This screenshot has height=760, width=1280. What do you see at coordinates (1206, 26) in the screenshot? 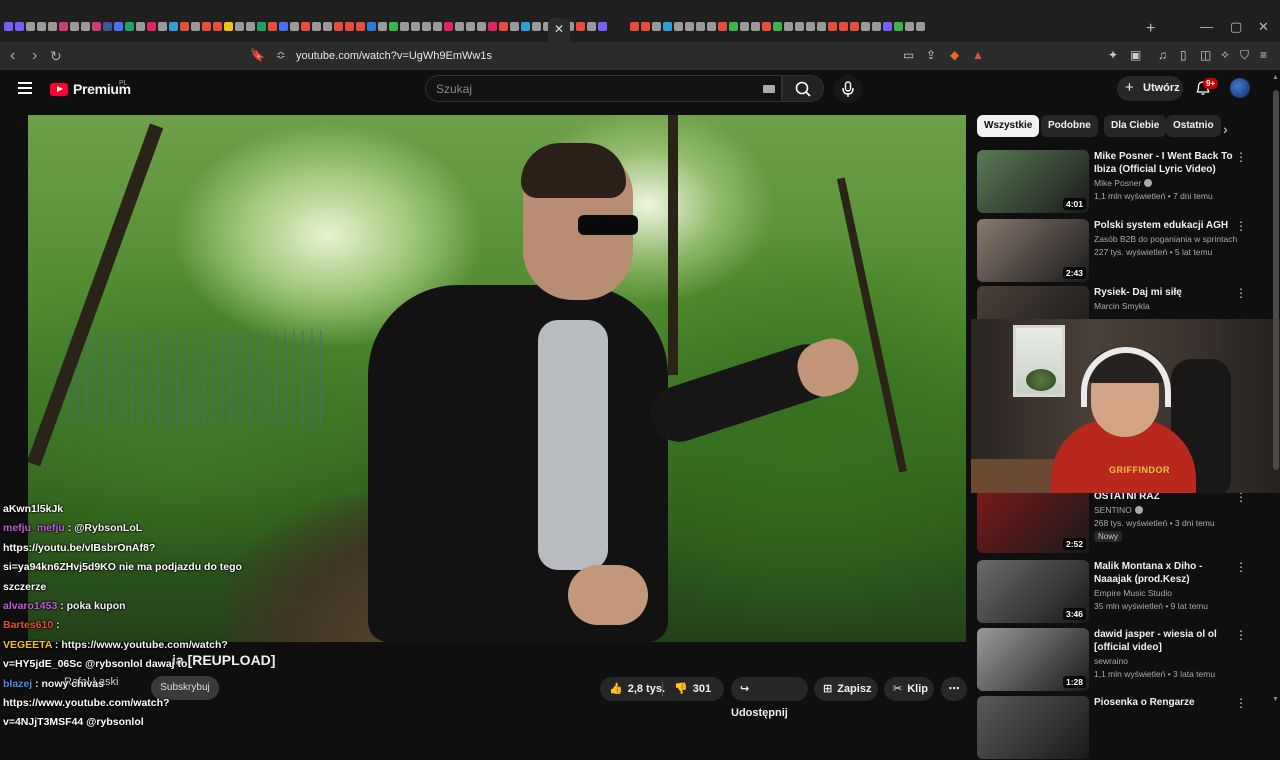
I see `minimize-button: —` at bounding box center [1206, 26].